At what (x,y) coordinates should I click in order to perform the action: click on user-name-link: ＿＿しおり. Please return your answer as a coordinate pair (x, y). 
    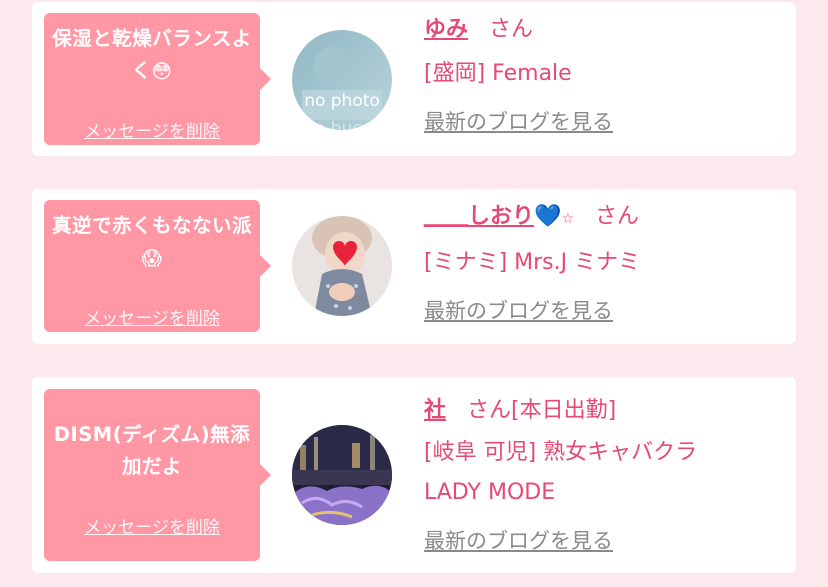
    Looking at the image, I should click on (479, 216).